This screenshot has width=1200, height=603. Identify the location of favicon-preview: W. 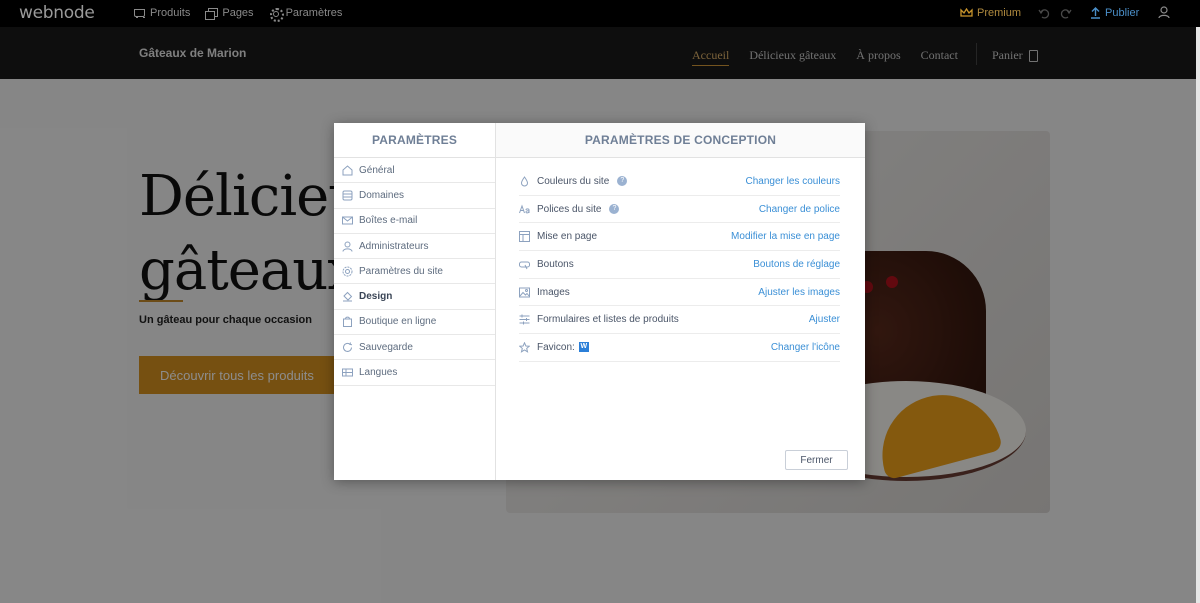
(583, 347).